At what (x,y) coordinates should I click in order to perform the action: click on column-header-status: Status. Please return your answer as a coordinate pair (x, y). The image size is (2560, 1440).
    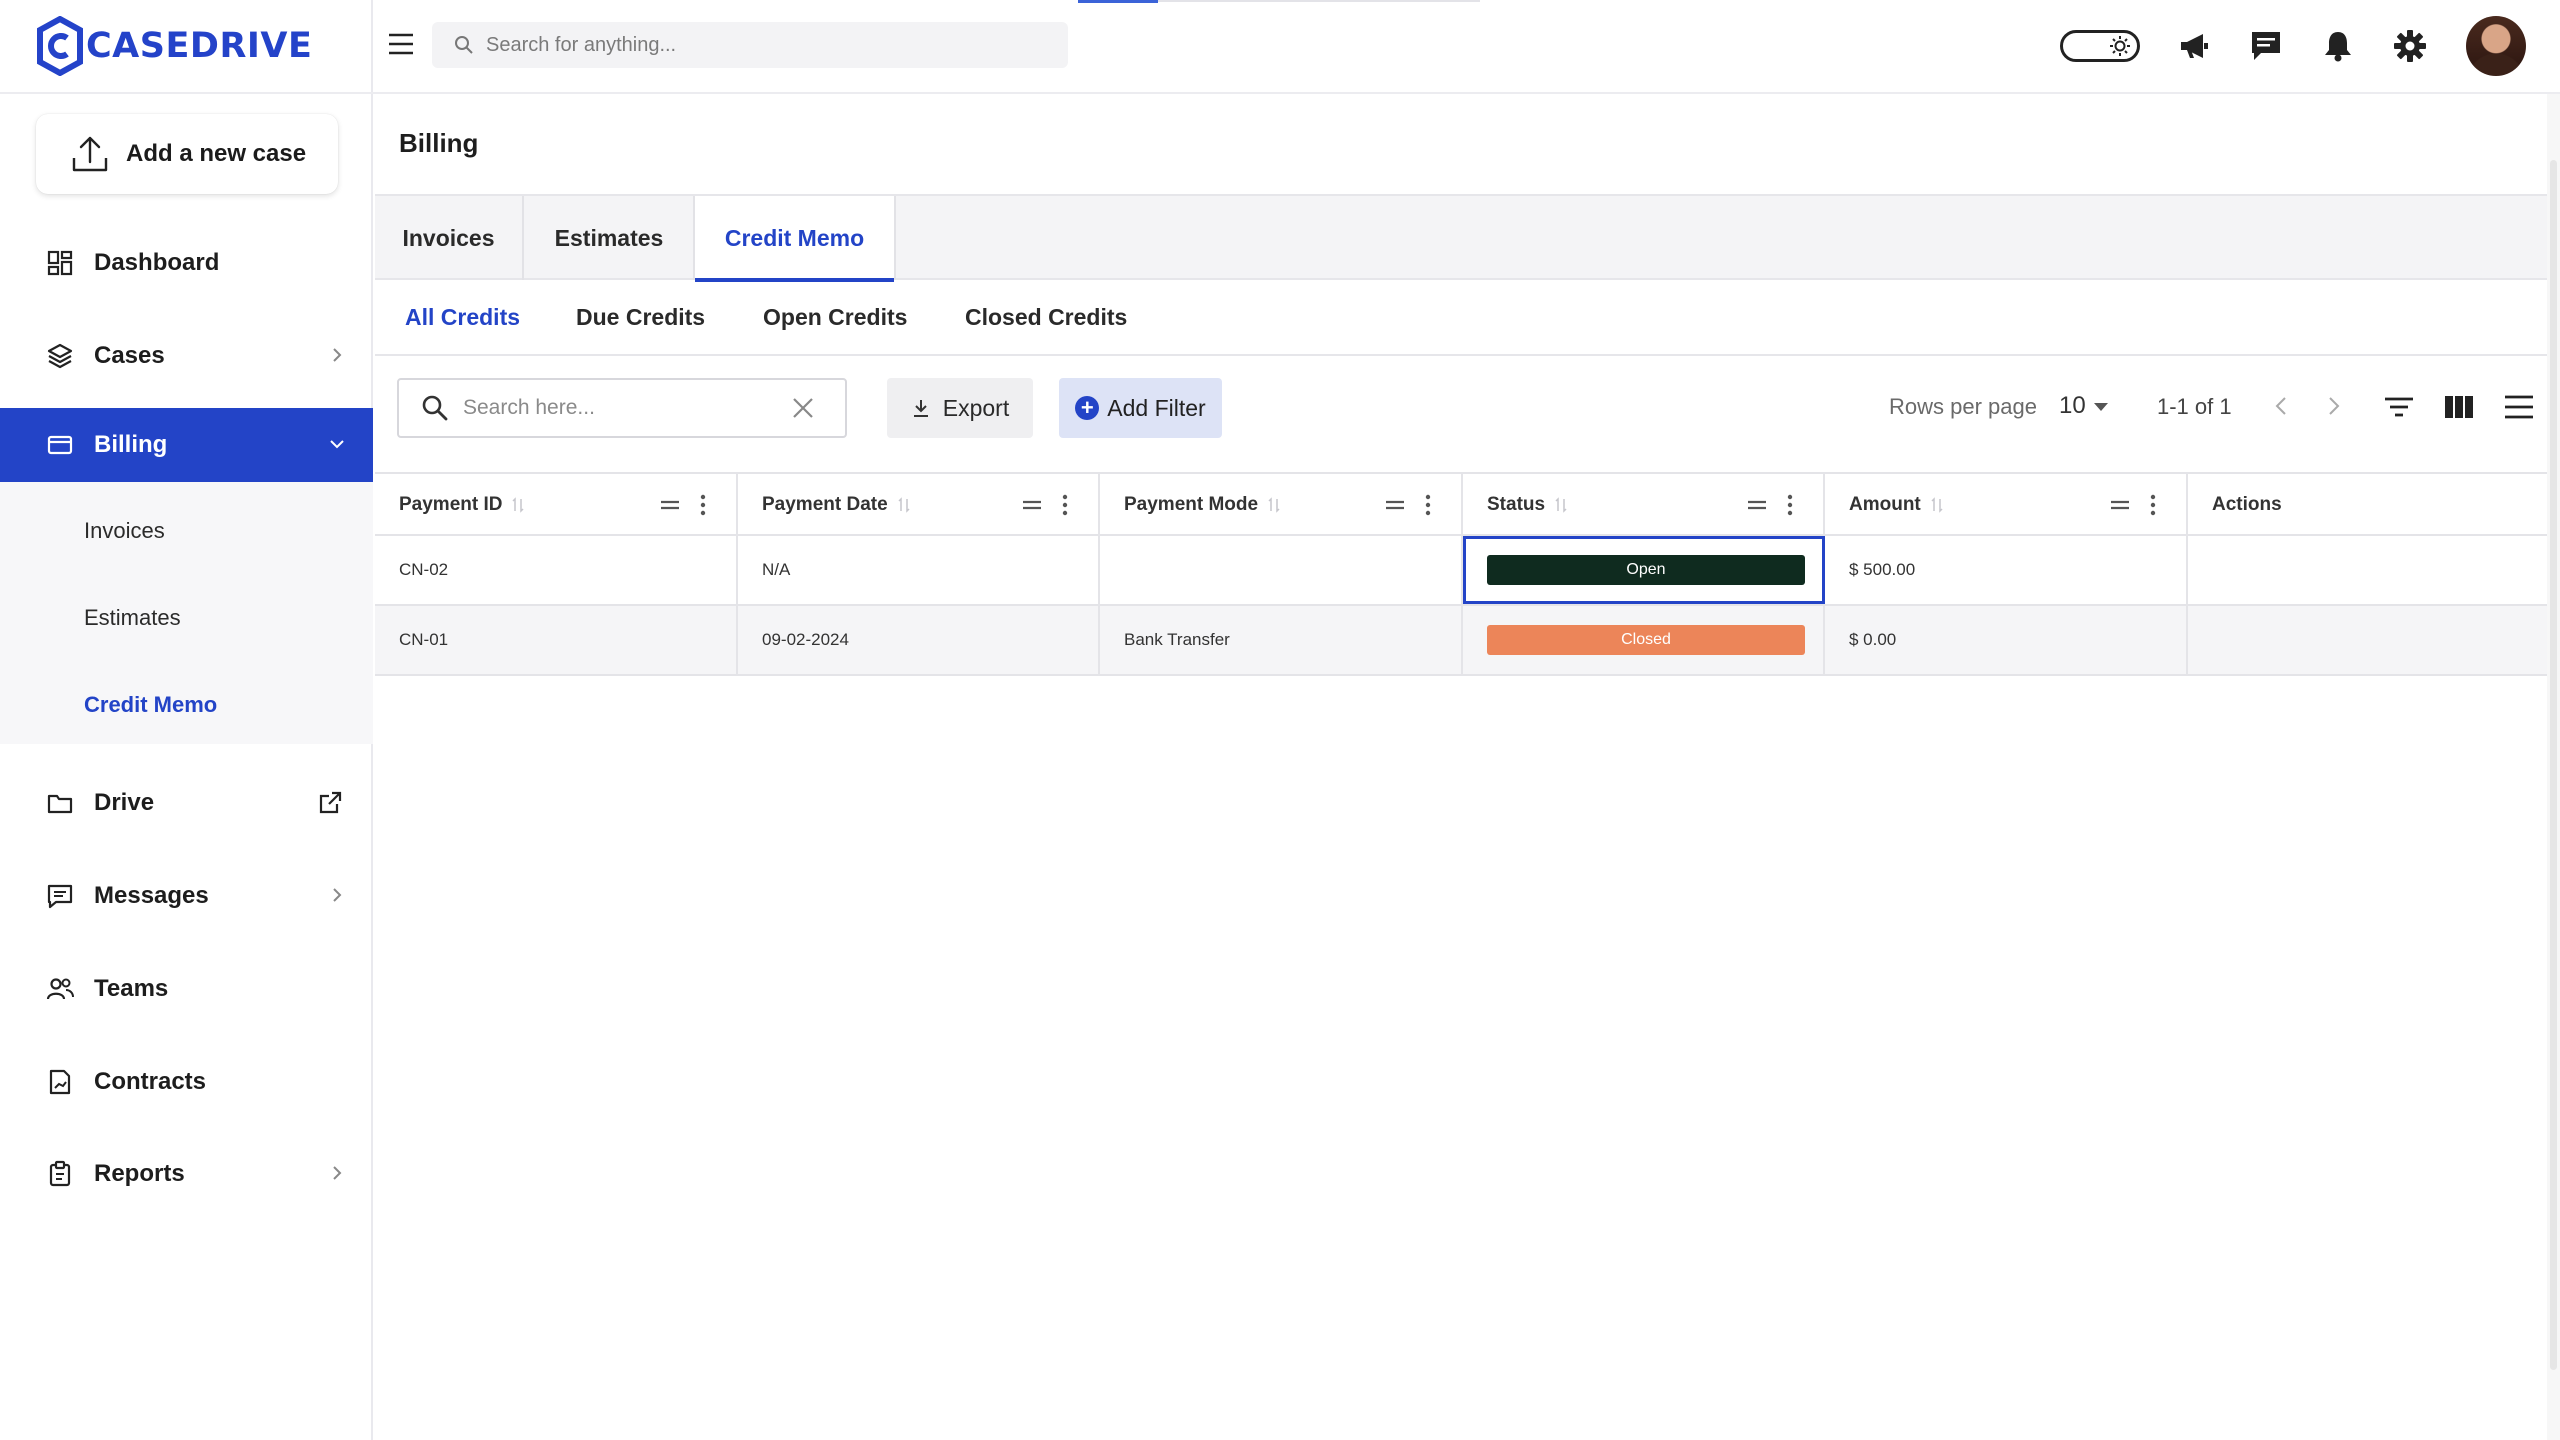
    Looking at the image, I should click on (1644, 505).